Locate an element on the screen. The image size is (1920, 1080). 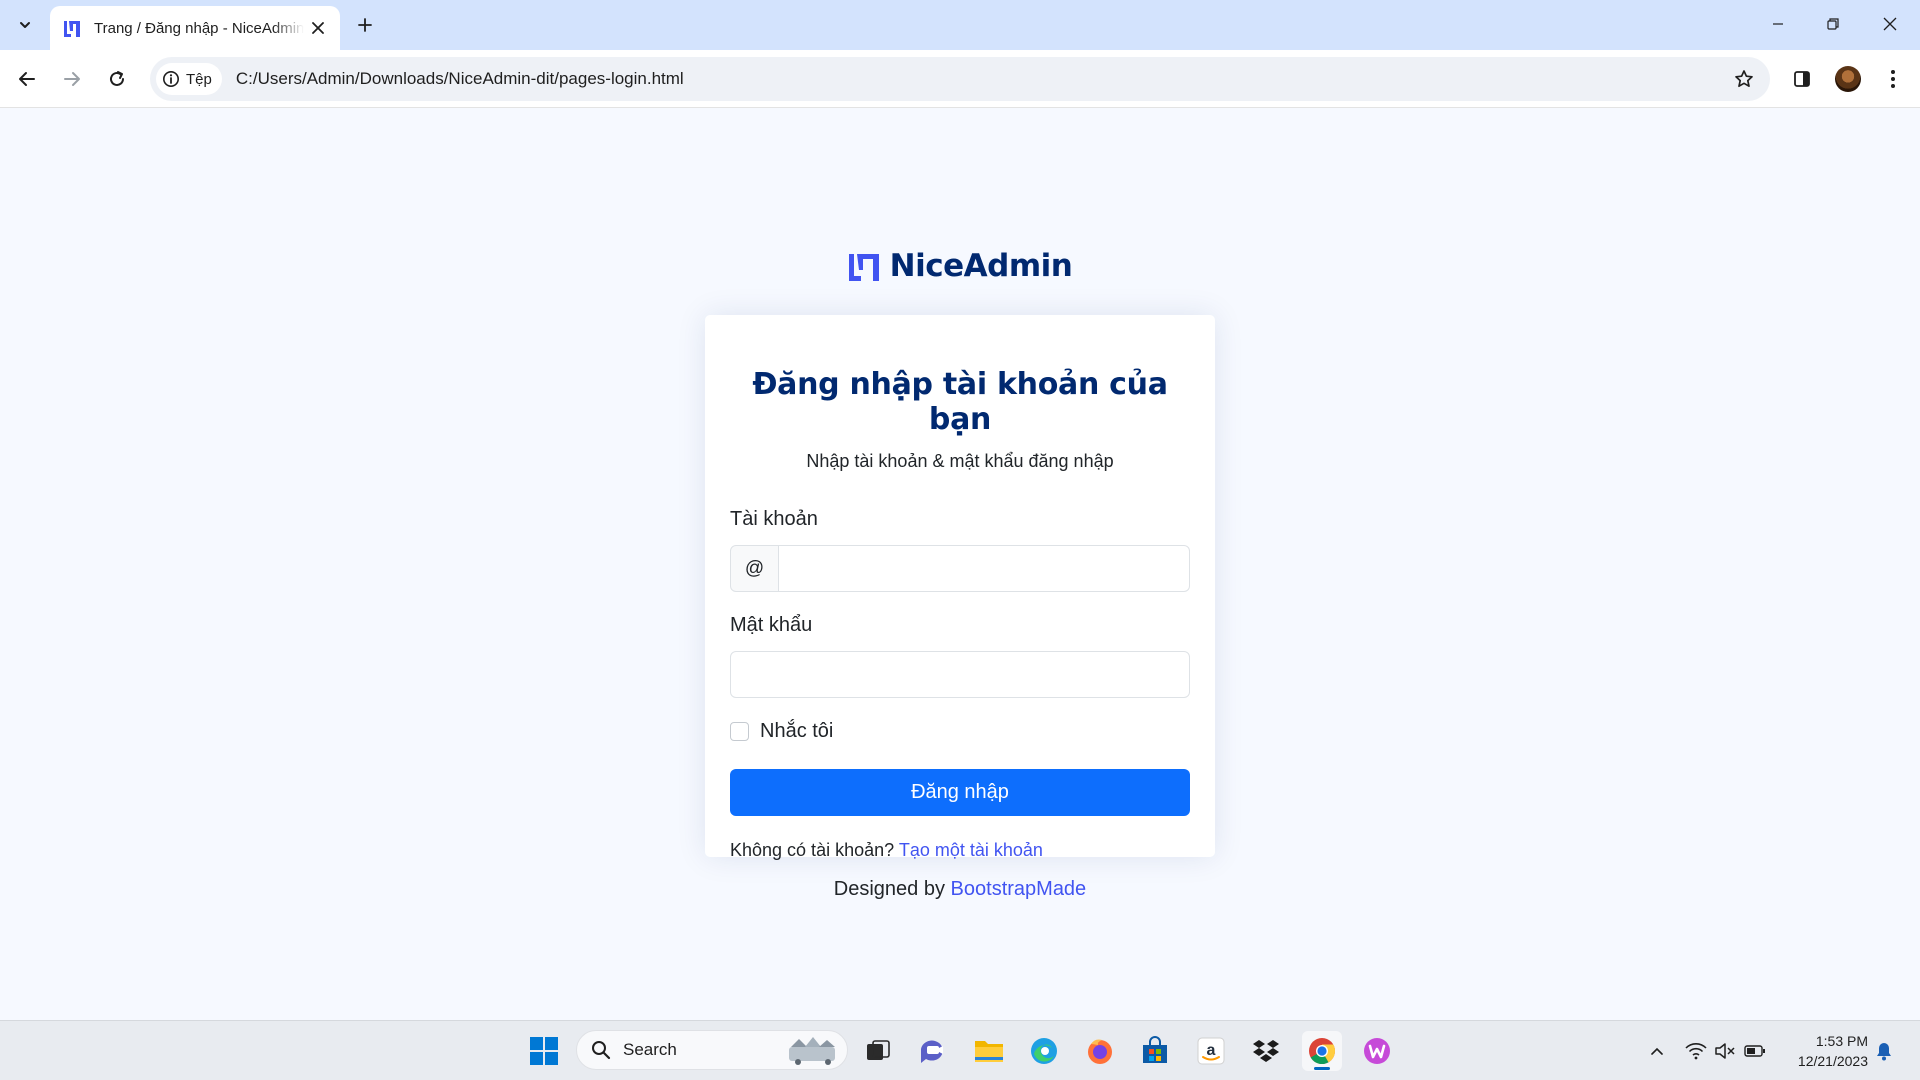
wifi-icon is located at coordinates (1696, 1051).